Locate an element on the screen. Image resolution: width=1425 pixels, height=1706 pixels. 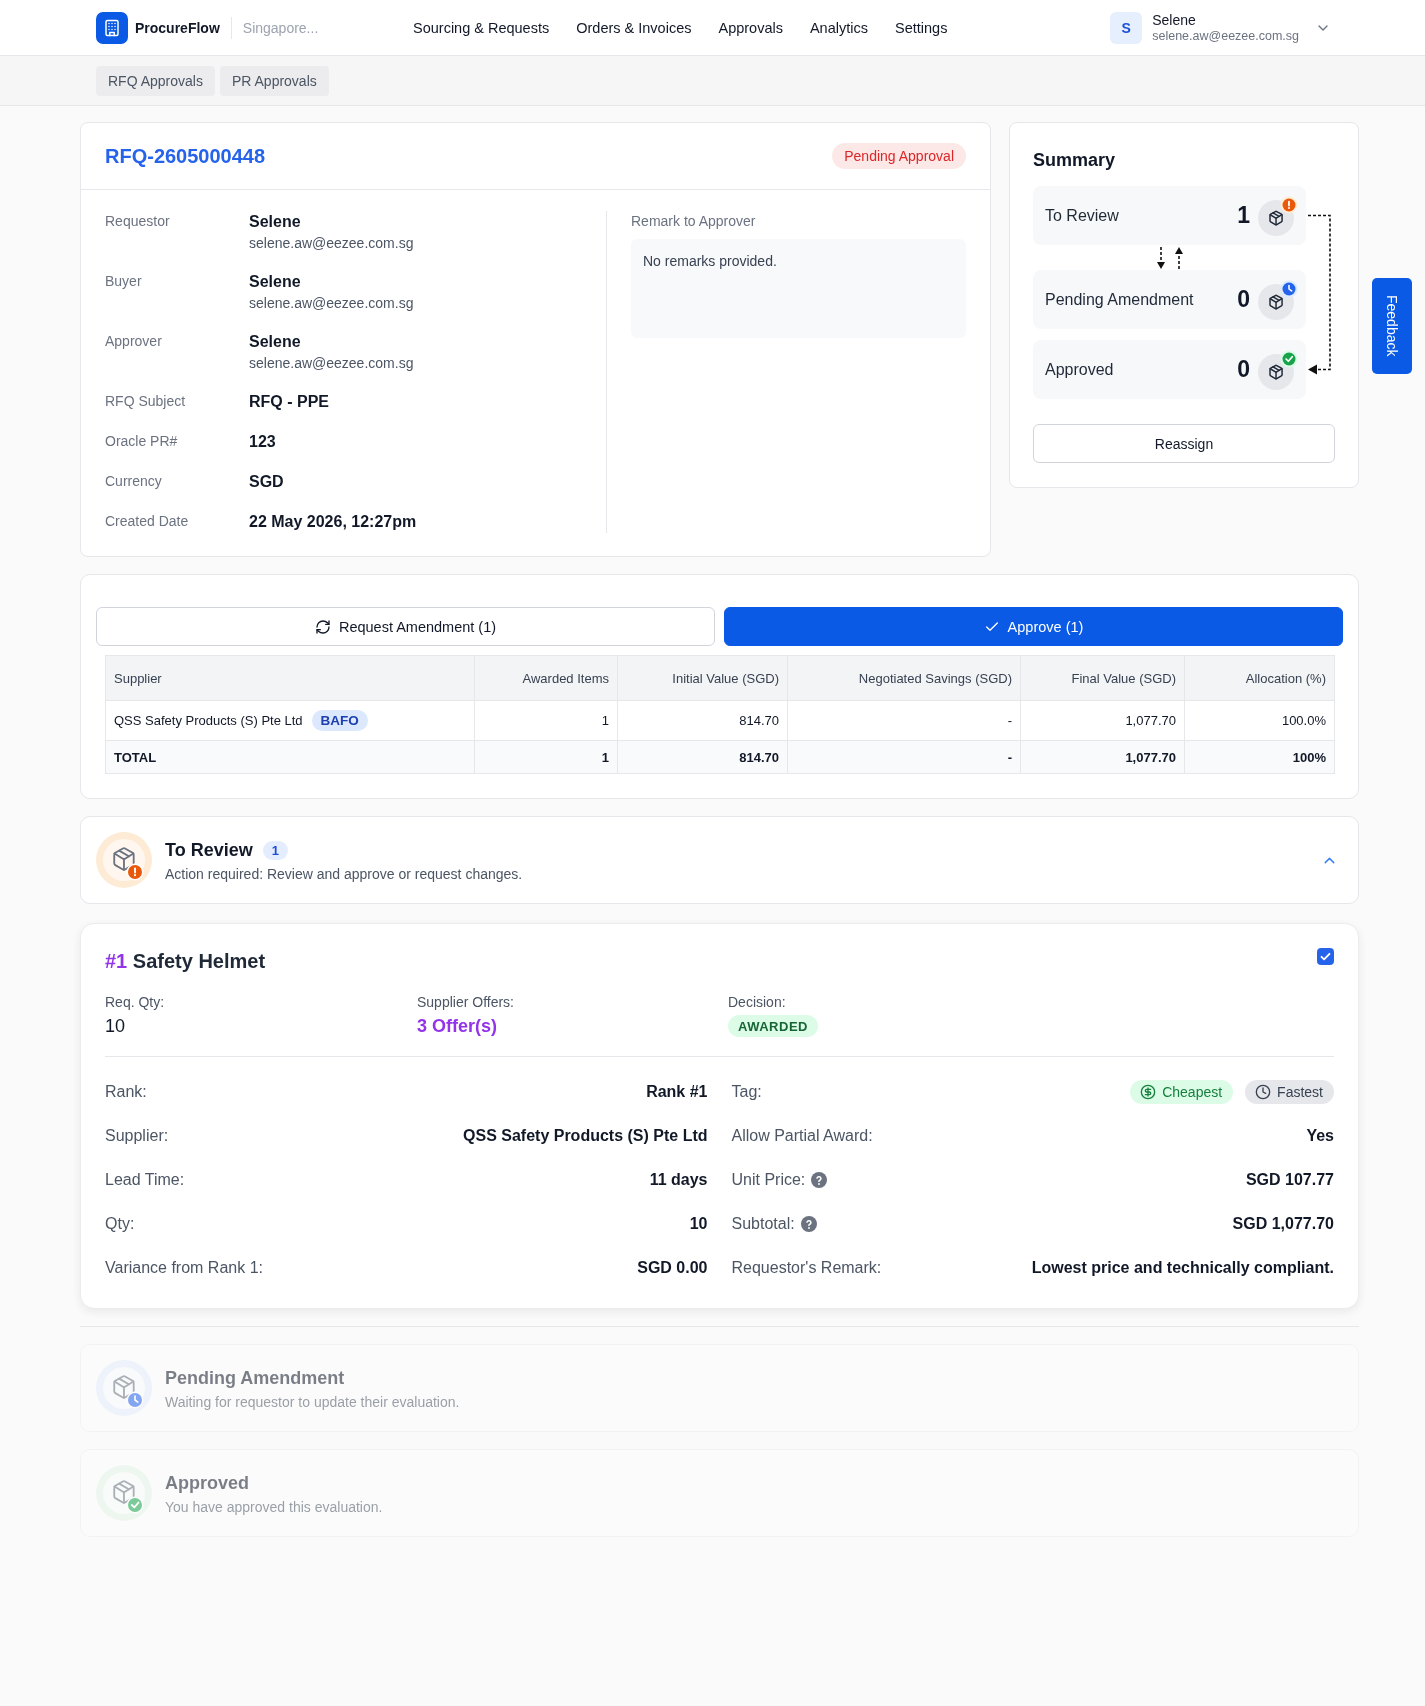
brand-name: ProcureFlow is located at coordinates (177, 27).